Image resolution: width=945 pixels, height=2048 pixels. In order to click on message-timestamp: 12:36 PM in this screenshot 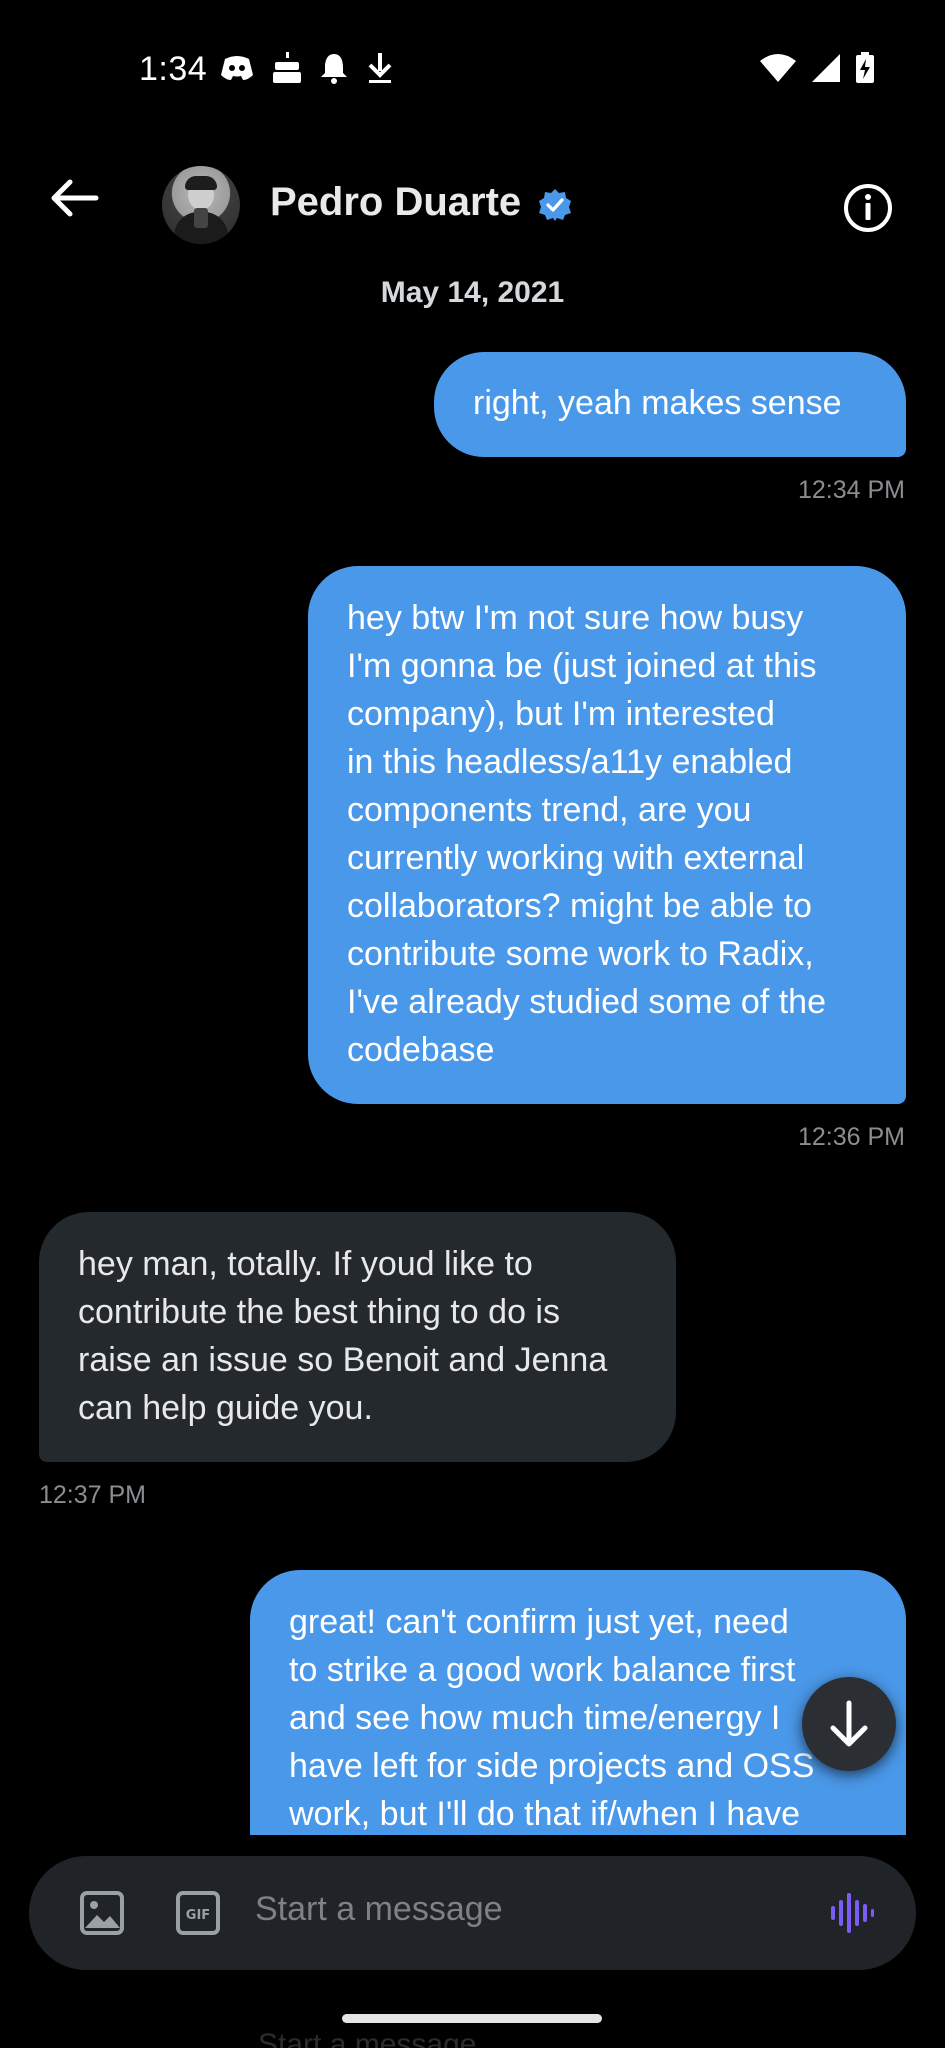, I will do `click(851, 1137)`.